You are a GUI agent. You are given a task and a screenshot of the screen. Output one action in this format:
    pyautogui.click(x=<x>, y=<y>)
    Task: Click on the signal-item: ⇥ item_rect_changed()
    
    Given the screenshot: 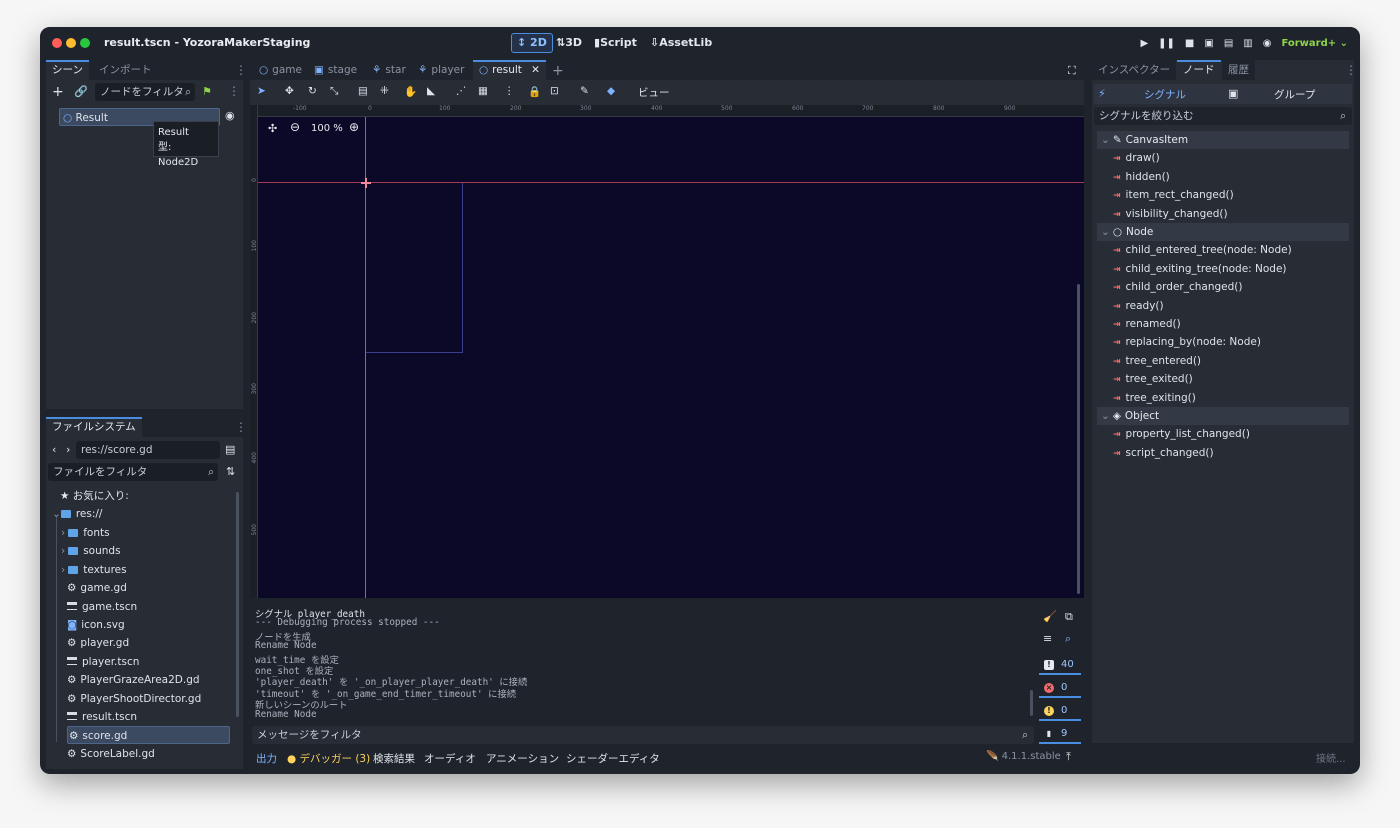 What is the action you would take?
    pyautogui.click(x=1173, y=195)
    